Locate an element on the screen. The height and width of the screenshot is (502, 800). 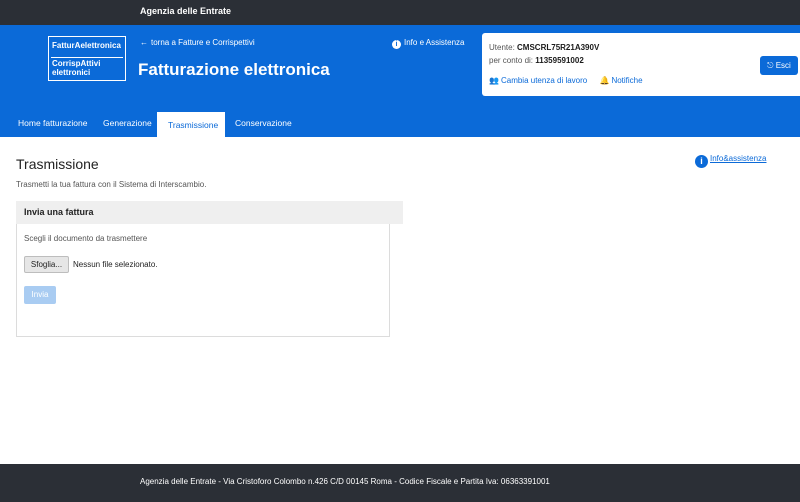
arrow-left-icon: ← is located at coordinates (144, 42).